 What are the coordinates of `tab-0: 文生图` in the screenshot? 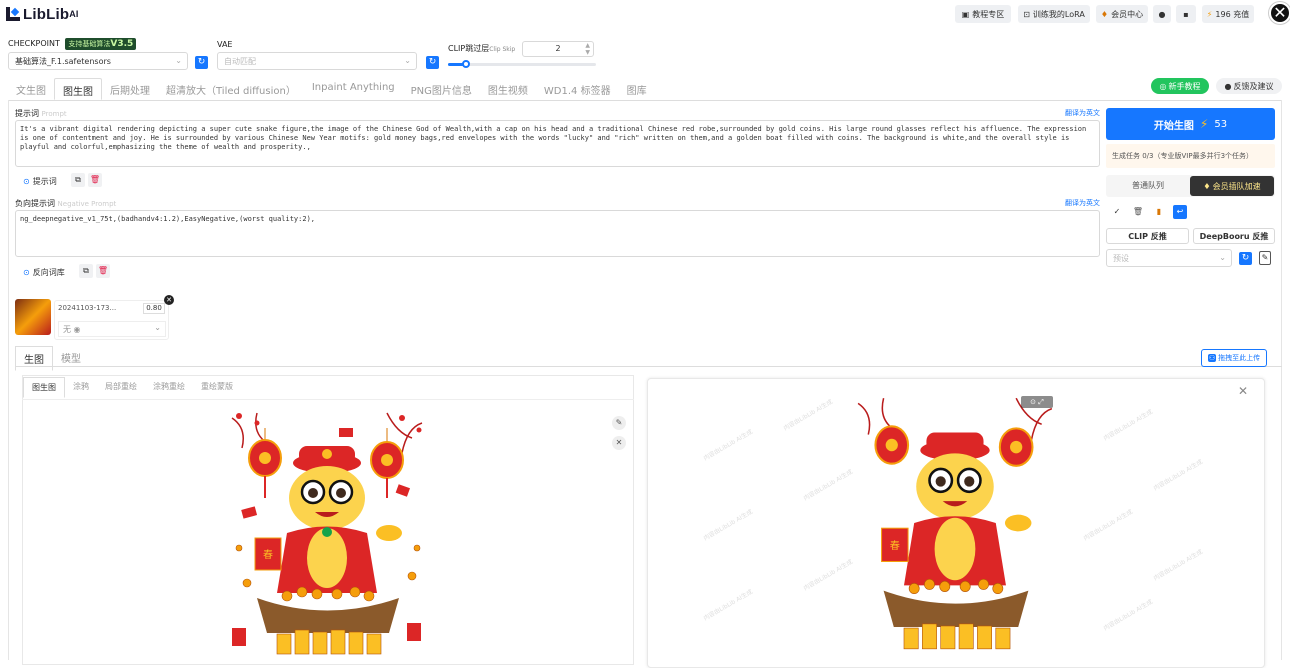 It's located at (31, 89).